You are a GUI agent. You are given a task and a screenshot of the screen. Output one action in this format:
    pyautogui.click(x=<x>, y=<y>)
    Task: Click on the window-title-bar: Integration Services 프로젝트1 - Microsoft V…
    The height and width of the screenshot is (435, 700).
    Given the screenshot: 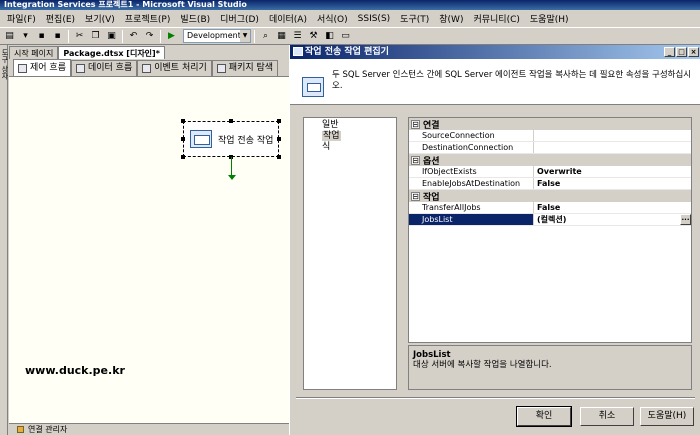 What is the action you would take?
    pyautogui.click(x=350, y=5)
    